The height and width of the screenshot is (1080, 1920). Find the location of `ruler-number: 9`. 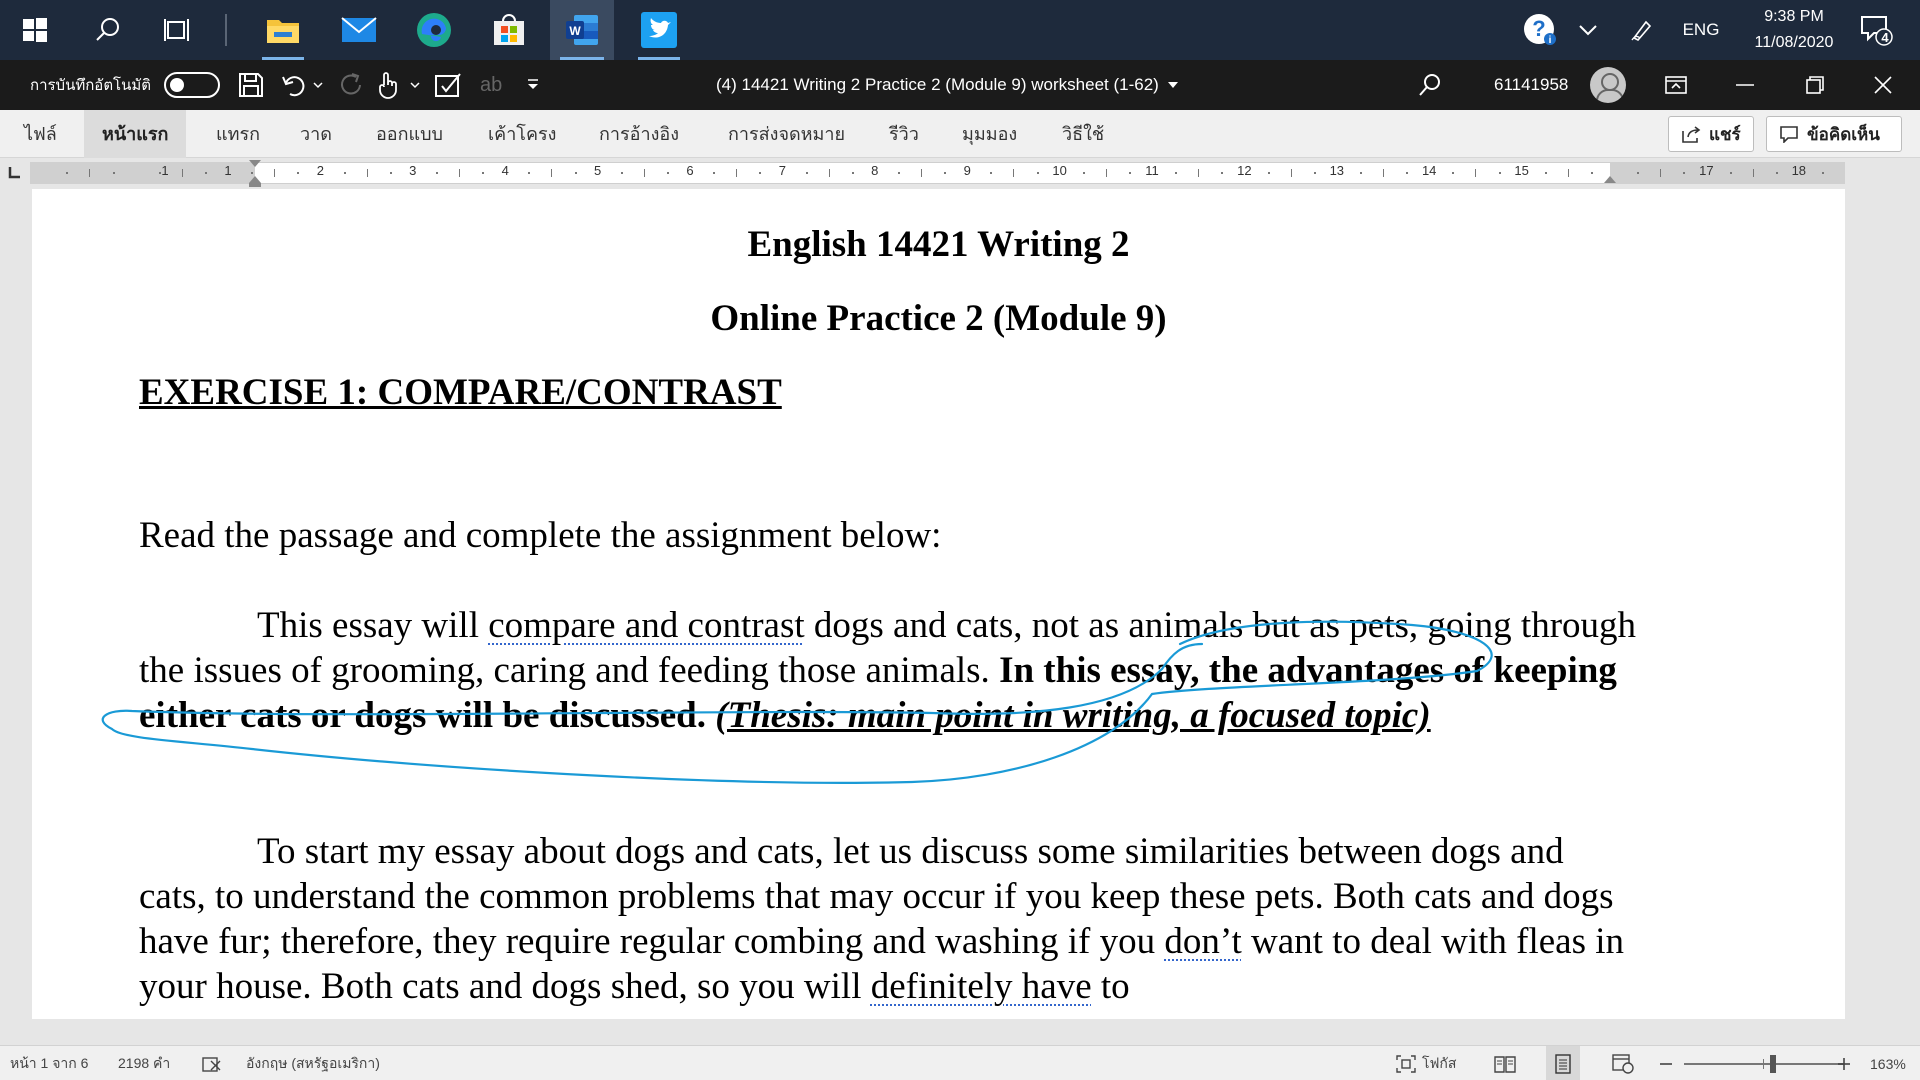

ruler-number: 9 is located at coordinates (967, 170).